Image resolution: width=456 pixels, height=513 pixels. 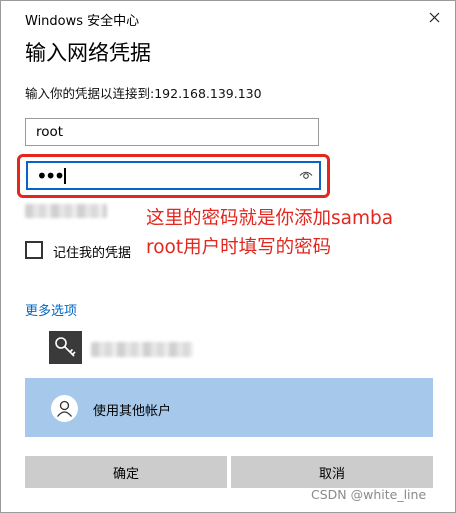 I want to click on password-mask: •••, so click(x=50, y=176).